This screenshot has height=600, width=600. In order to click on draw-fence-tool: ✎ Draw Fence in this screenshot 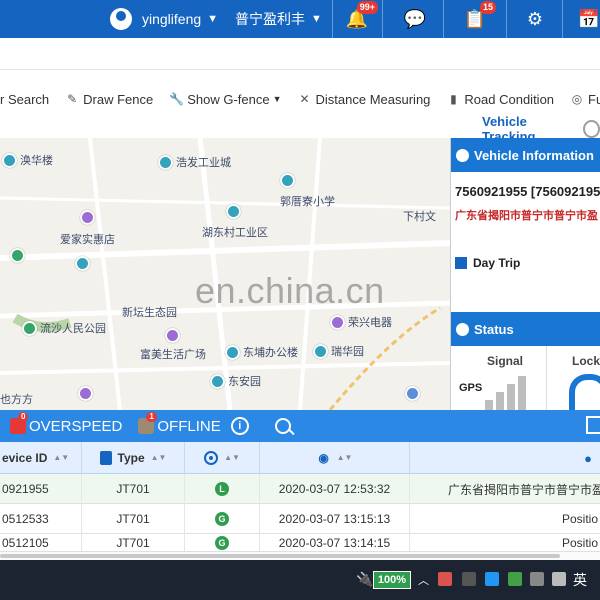, I will do `click(109, 99)`.